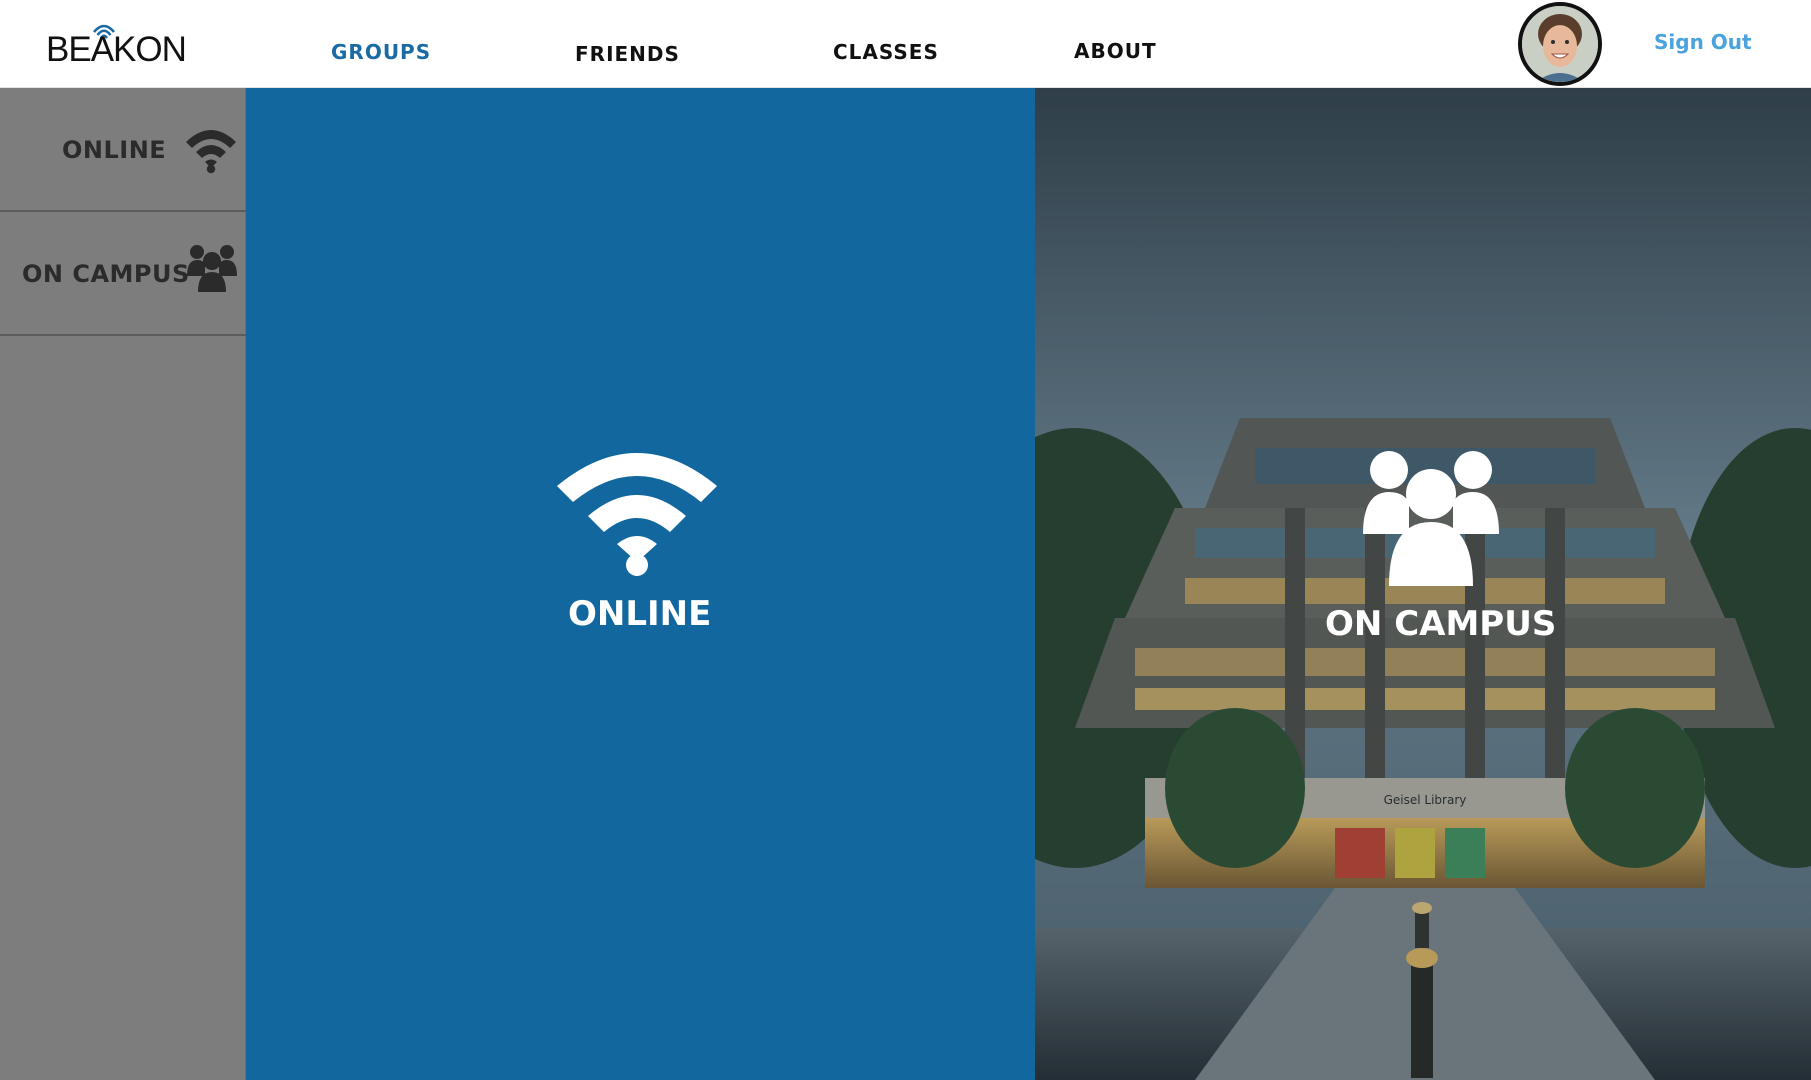 The image size is (1811, 1080). What do you see at coordinates (627, 54) in the screenshot?
I see `nav-friends-link: FRIENDS` at bounding box center [627, 54].